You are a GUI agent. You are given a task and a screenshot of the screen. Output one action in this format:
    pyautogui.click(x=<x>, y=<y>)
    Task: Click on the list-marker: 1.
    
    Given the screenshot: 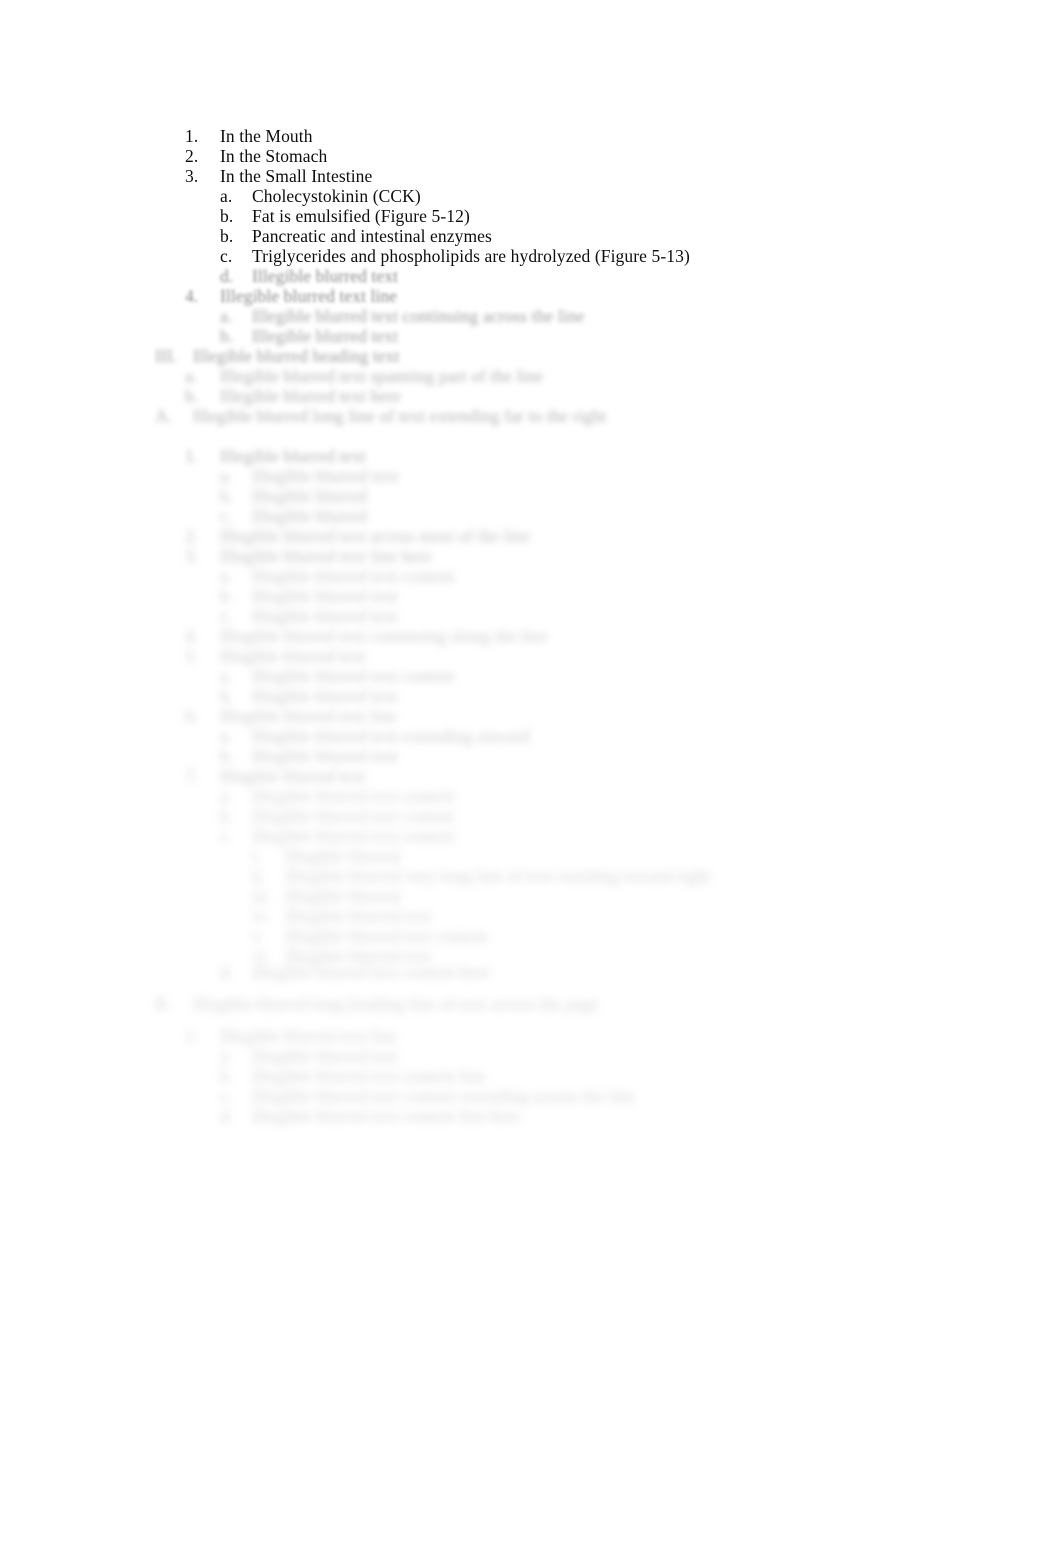 What is the action you would take?
    pyautogui.click(x=192, y=1036)
    